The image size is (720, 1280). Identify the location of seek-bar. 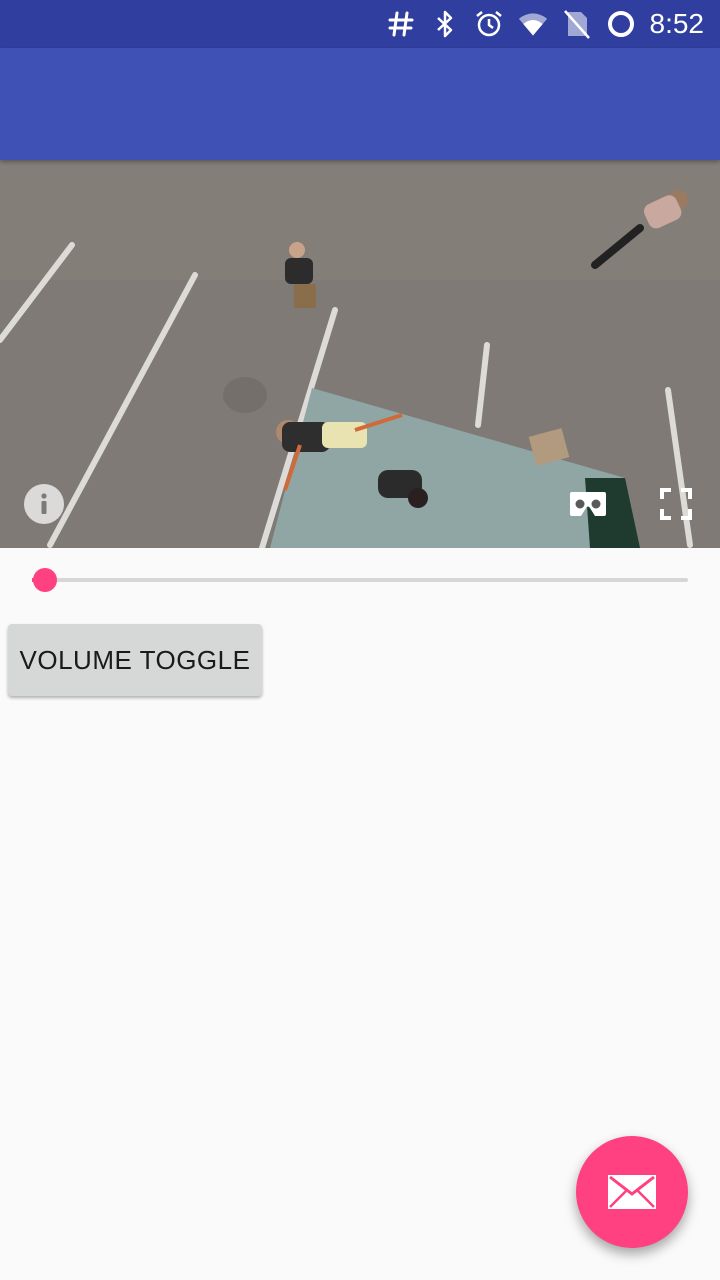
(360, 580).